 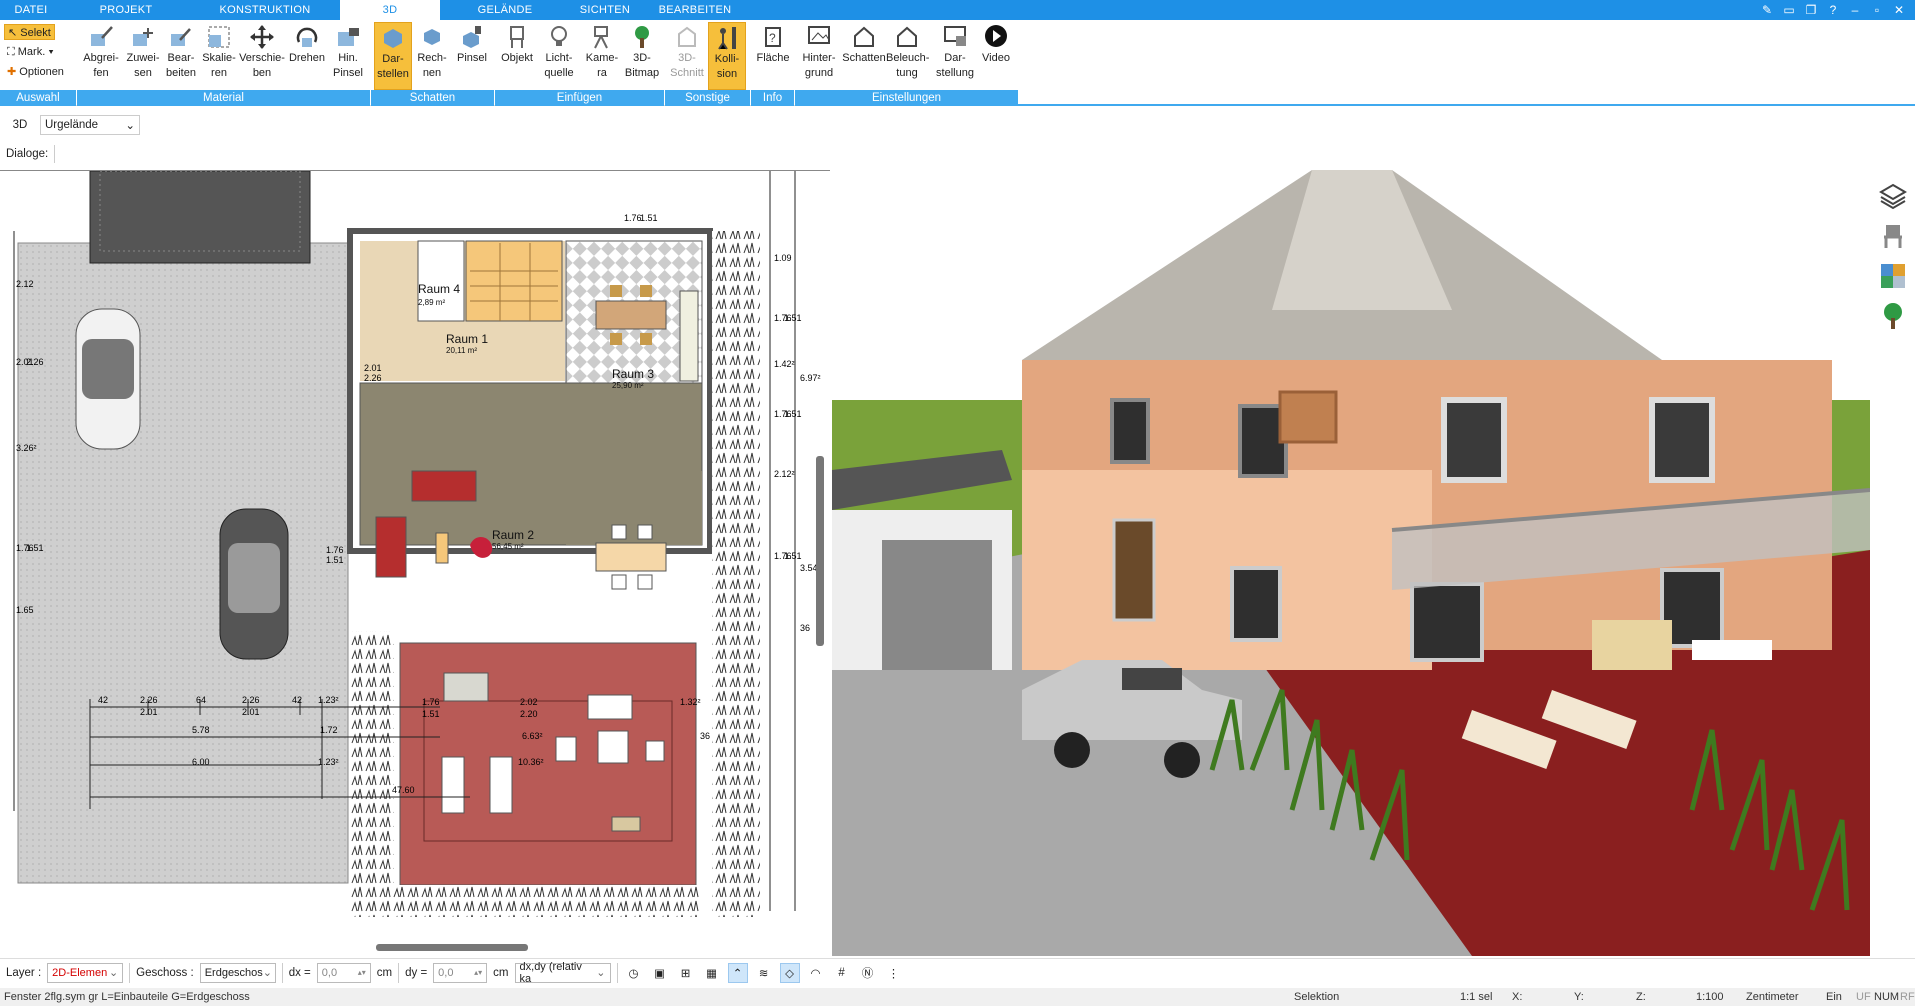 What do you see at coordinates (793, 556) in the screenshot?
I see `right-dim-8: 1.51` at bounding box center [793, 556].